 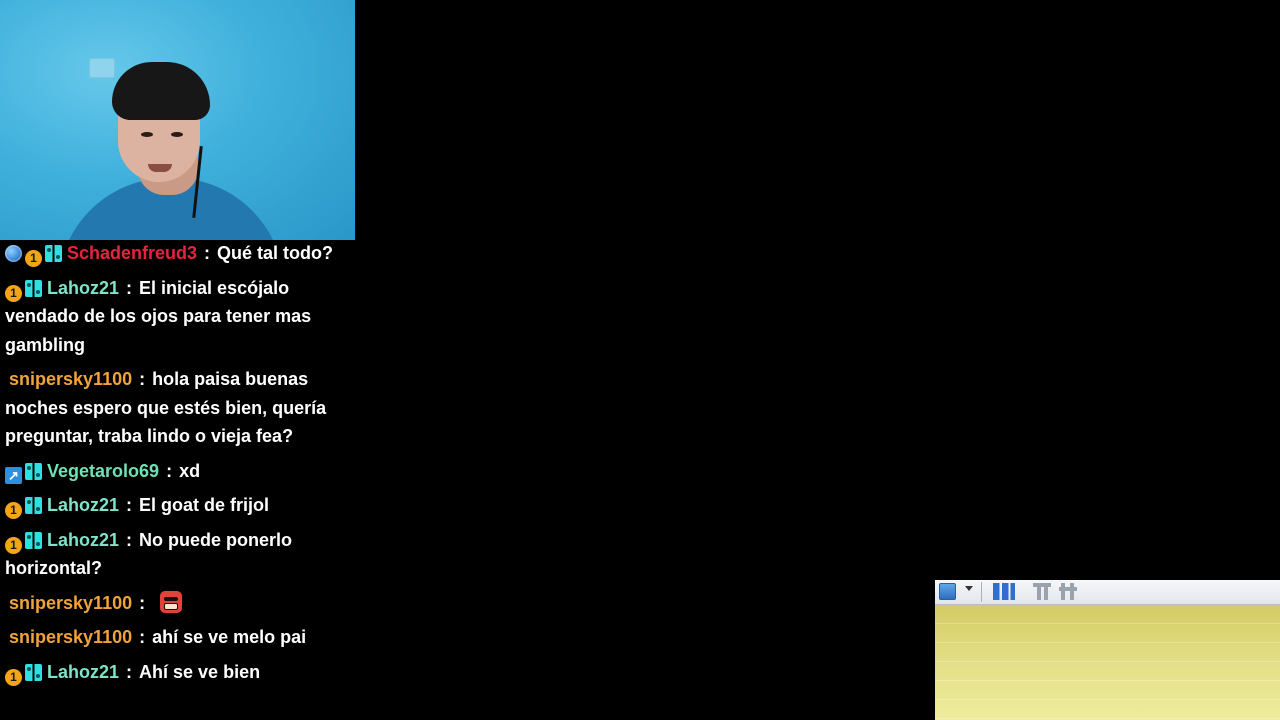 What do you see at coordinates (177, 134) in the screenshot?
I see `streamer-eye-right` at bounding box center [177, 134].